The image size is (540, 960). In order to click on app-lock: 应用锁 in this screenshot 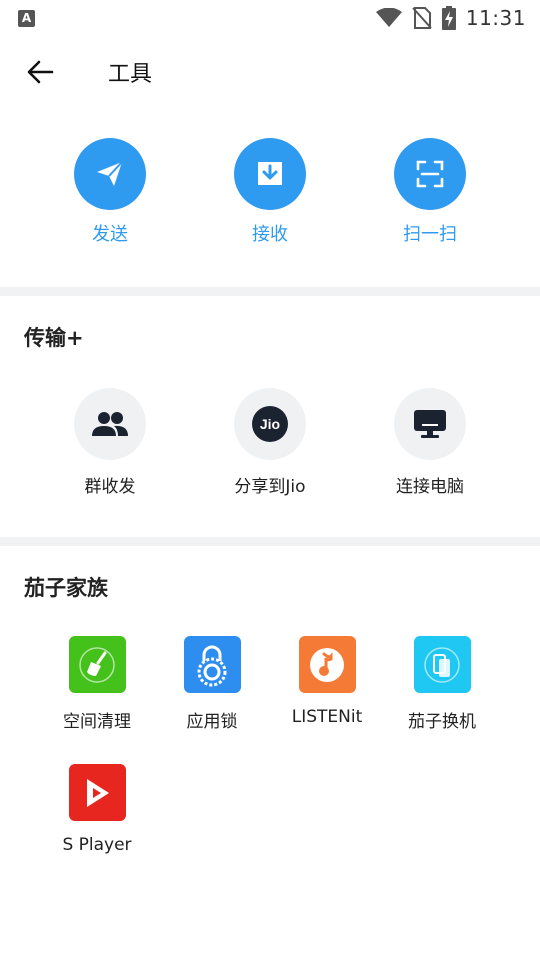, I will do `click(212, 684)`.